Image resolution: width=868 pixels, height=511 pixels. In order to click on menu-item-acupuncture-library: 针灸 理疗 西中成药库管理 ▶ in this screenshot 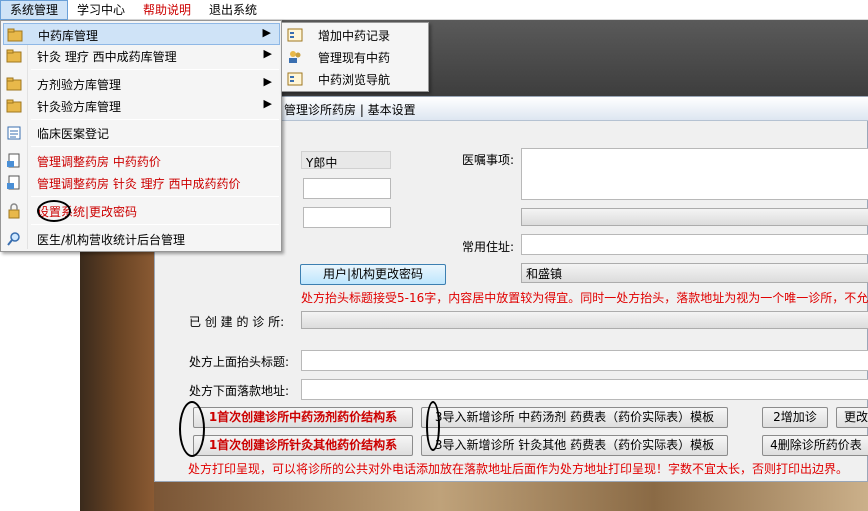, I will do `click(141, 56)`.